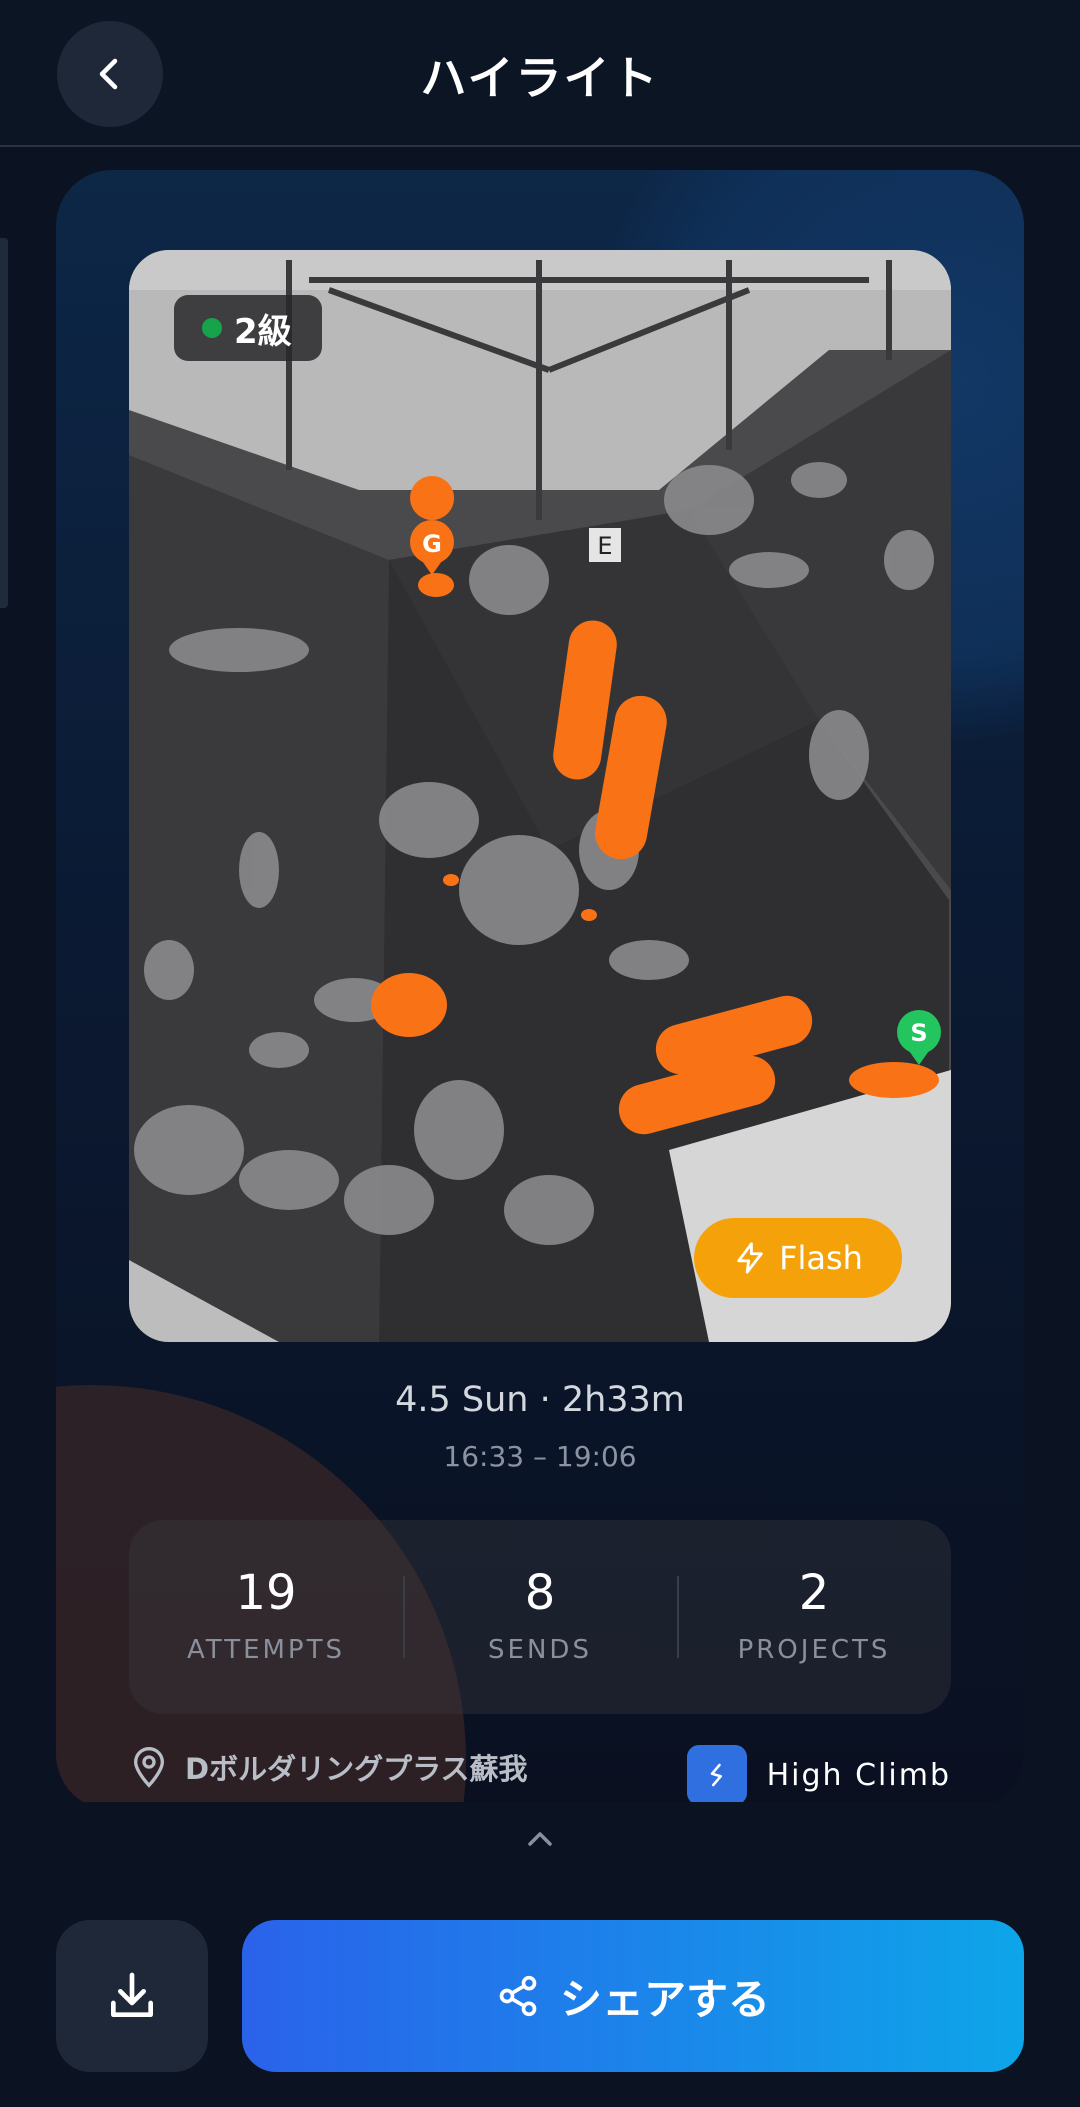 The image size is (1080, 2107). Describe the element at coordinates (356, 1769) in the screenshot. I see `gym-name: Dボルダリングプラス蘇我` at that location.